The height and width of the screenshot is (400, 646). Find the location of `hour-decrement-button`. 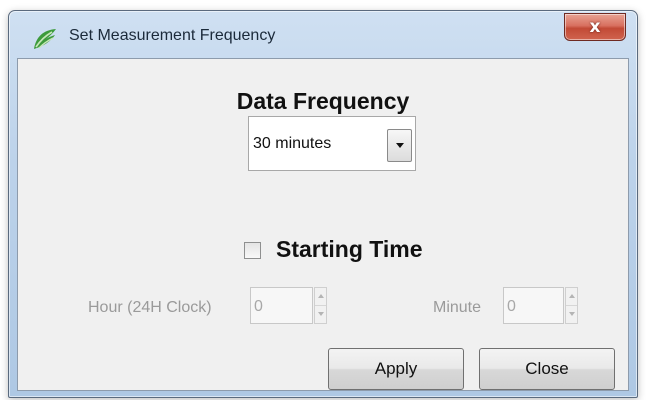

hour-decrement-button is located at coordinates (320, 315).